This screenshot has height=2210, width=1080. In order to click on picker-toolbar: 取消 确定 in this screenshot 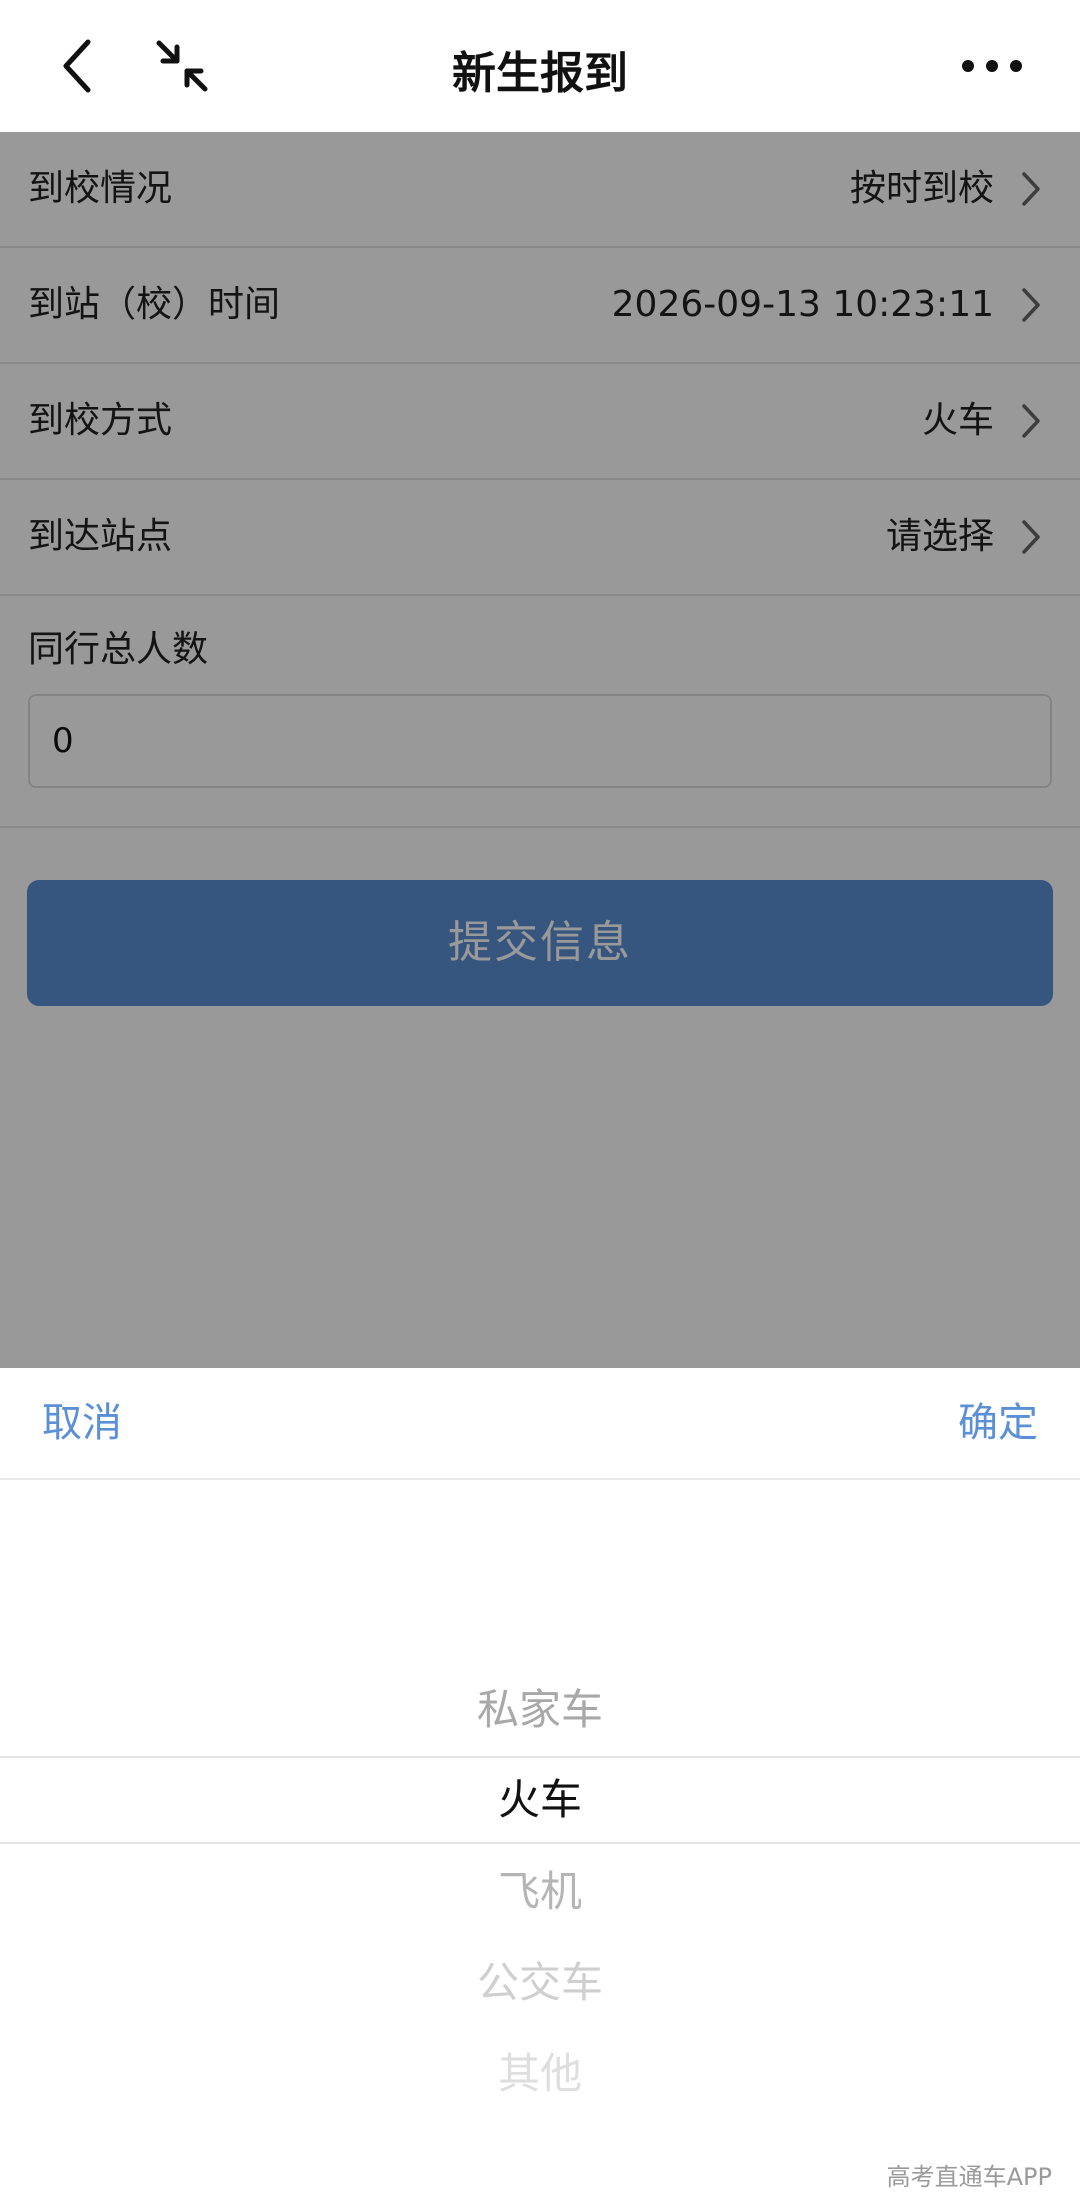, I will do `click(540, 1424)`.